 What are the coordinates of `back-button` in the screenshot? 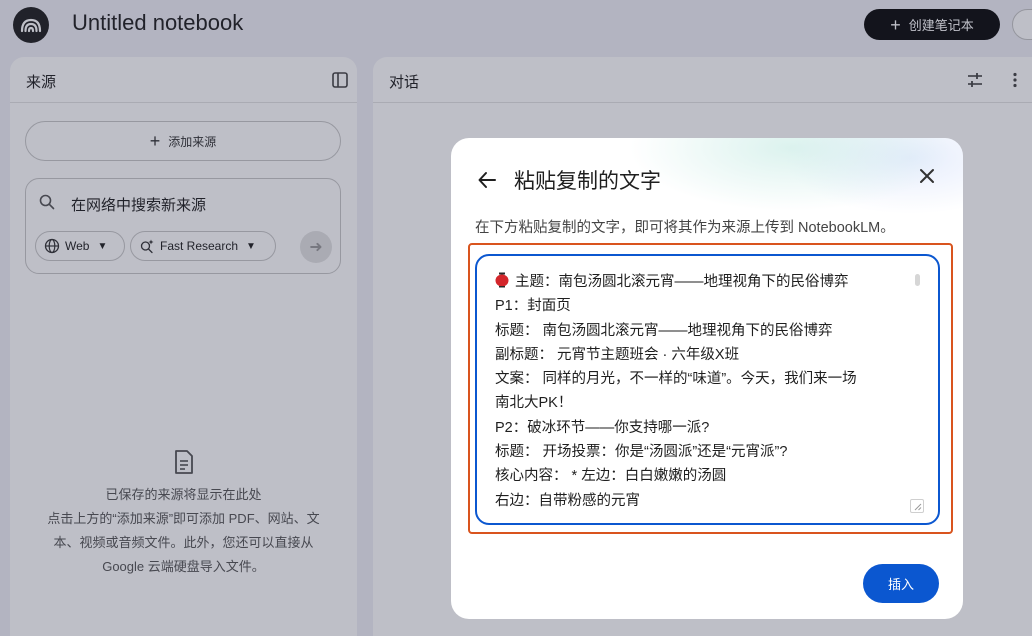 It's located at (487, 180).